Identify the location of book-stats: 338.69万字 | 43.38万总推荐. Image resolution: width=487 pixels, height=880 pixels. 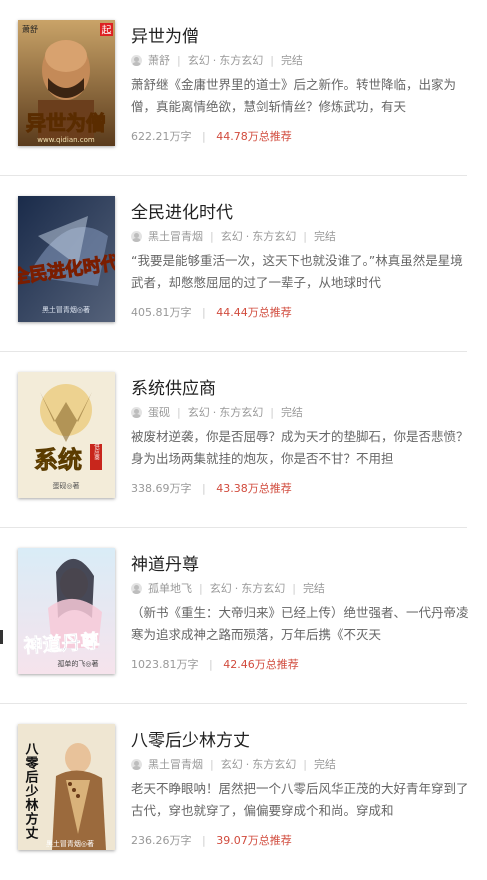
(211, 488).